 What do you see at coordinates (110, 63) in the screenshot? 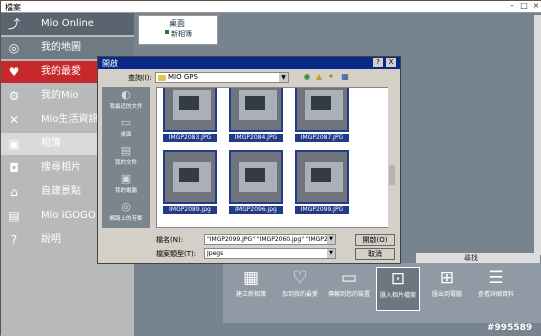
I see `dialog-title: 開啟` at bounding box center [110, 63].